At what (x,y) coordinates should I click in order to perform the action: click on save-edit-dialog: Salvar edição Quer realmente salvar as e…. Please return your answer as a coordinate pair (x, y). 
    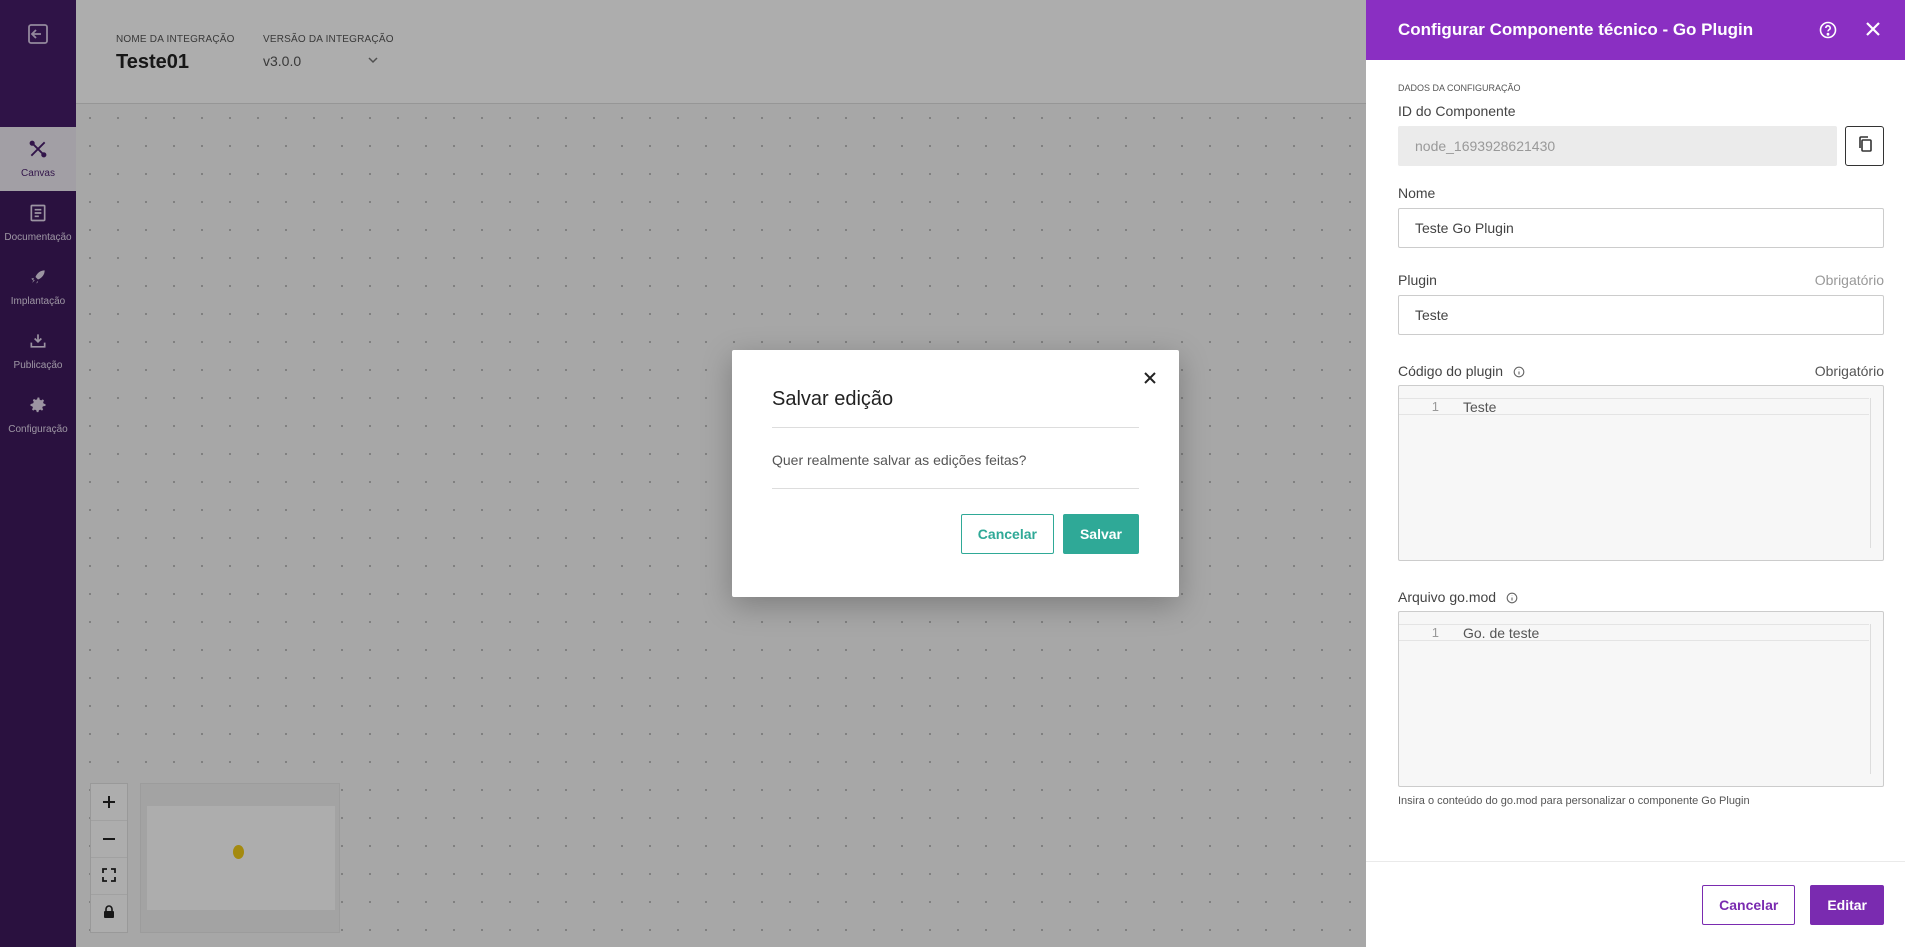
    Looking at the image, I should click on (955, 473).